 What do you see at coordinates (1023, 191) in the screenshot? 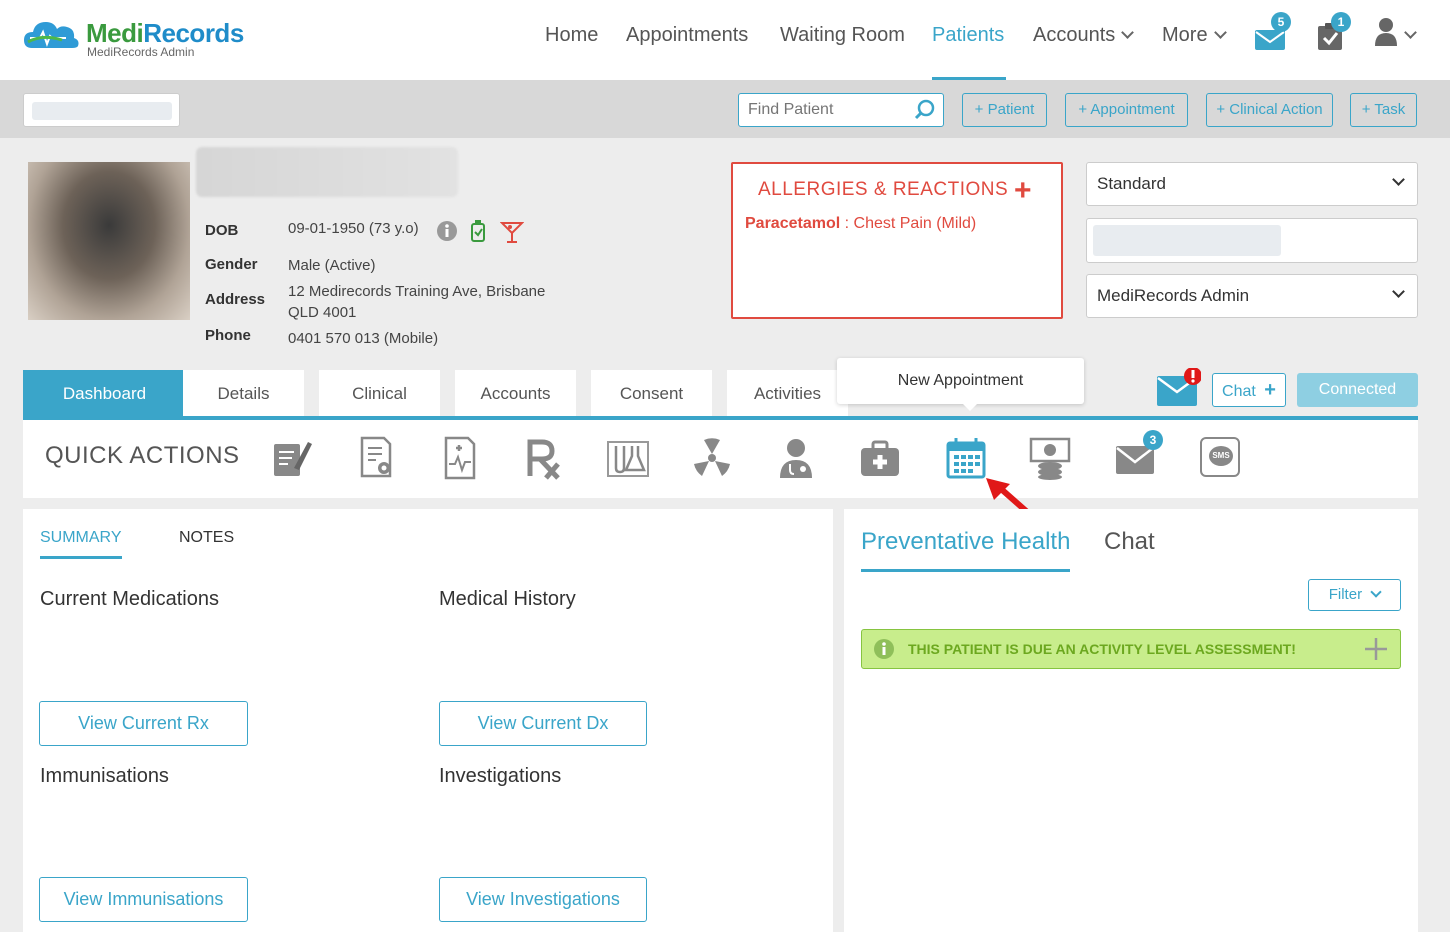
I see `add-allergy-plus-icon: +` at bounding box center [1023, 191].